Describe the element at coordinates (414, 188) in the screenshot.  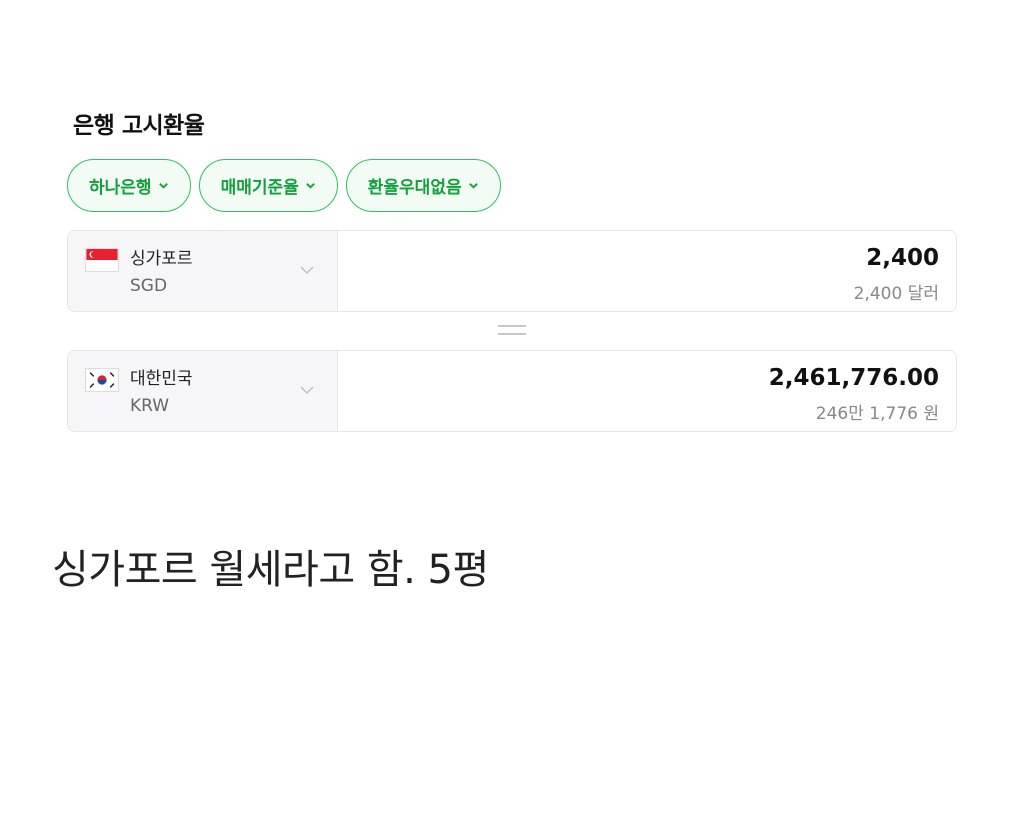
I see `preferential-rate-label: 환율우대없음` at that location.